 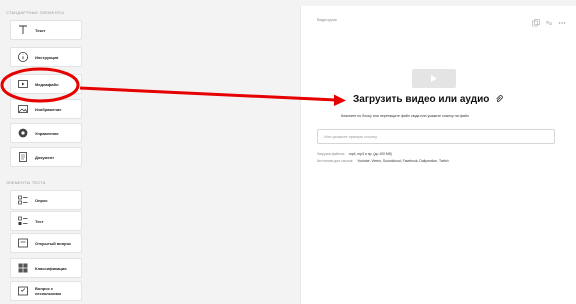 What do you see at coordinates (23, 243) in the screenshot?
I see `open-question-icon` at bounding box center [23, 243].